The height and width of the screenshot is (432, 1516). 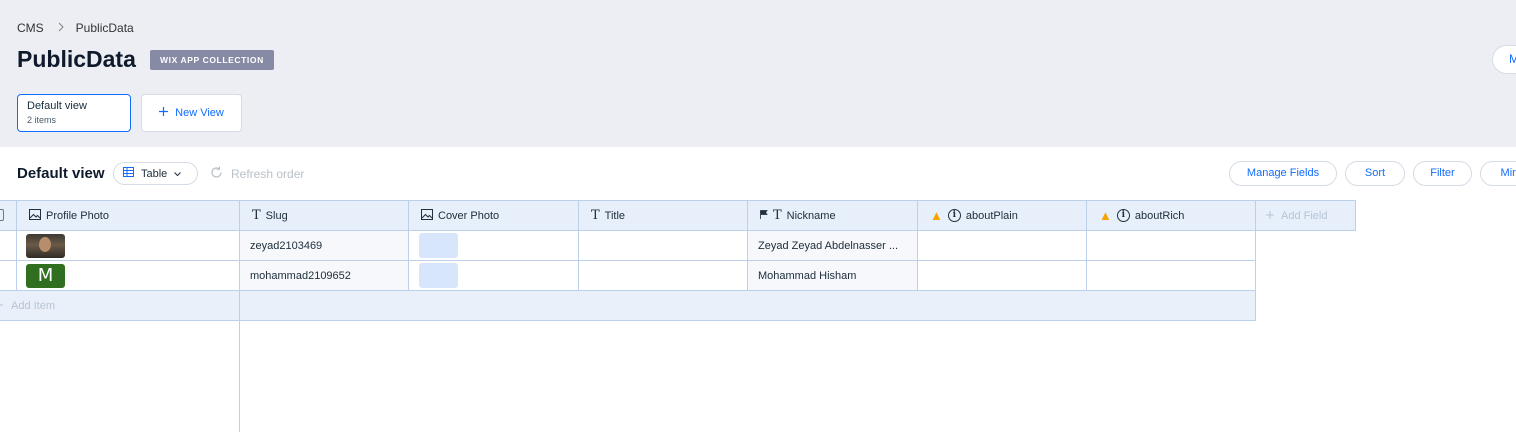 I want to click on breadcrumb: CMS PublicData, so click(x=75, y=28).